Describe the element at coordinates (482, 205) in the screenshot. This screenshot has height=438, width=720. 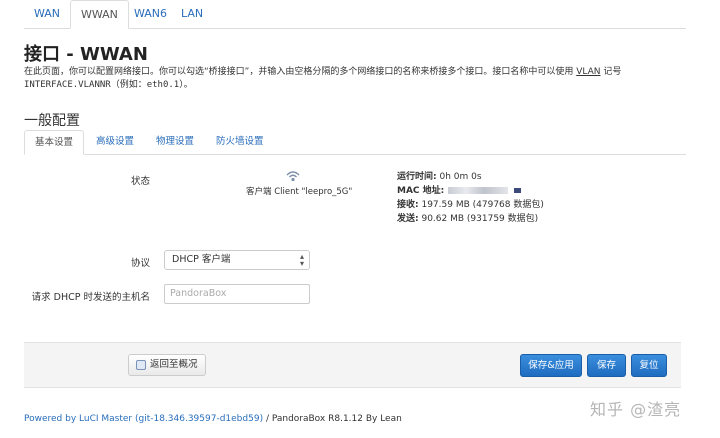
I see `rx-value: 197.59 MB (479768 数据包)` at that location.